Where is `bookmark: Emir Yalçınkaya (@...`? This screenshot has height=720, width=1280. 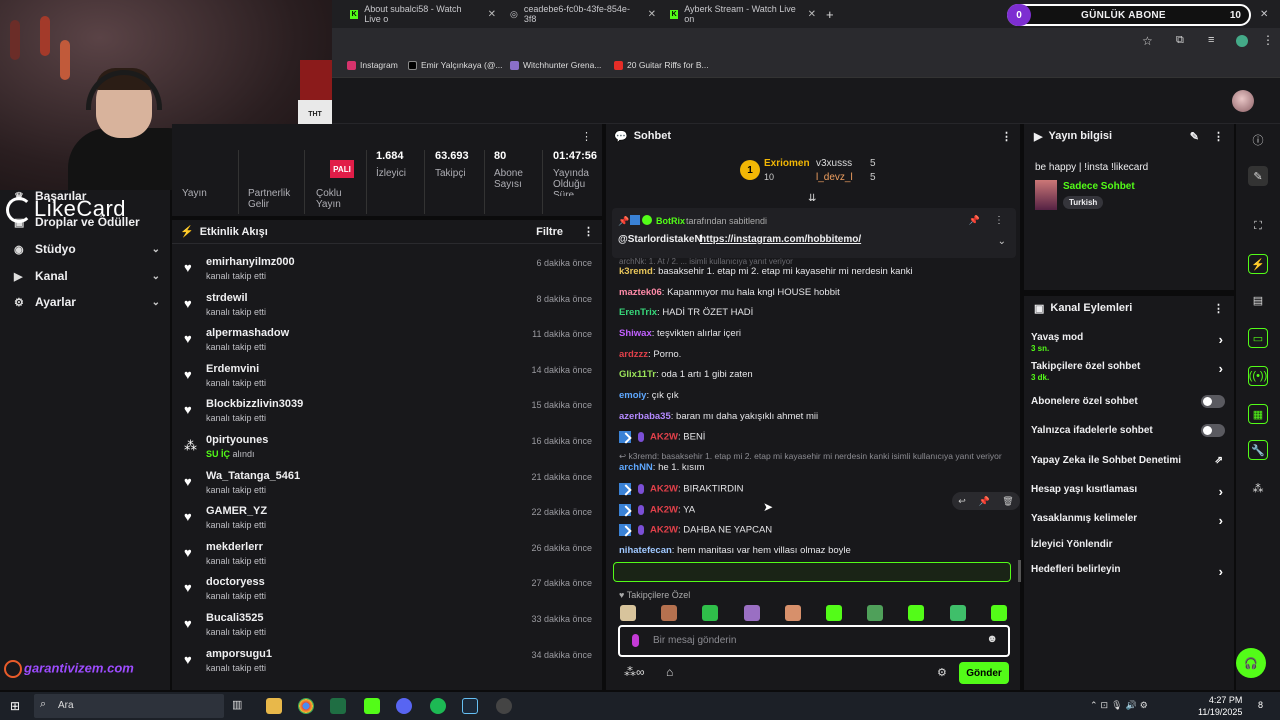 bookmark: Emir Yalçınkaya (@... is located at coordinates (455, 65).